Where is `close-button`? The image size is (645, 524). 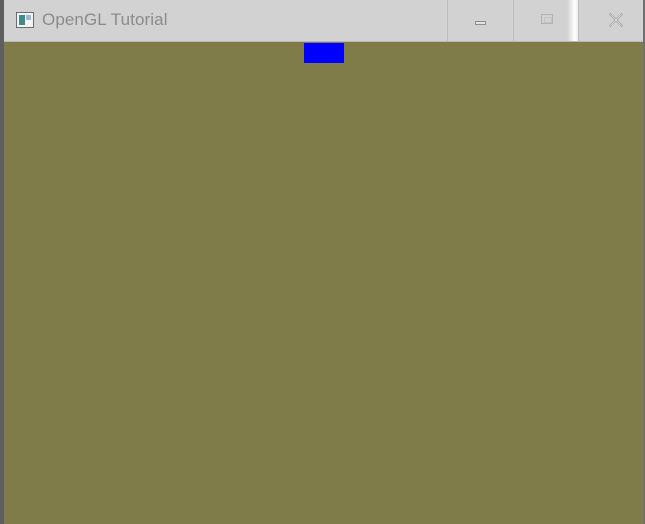 close-button is located at coordinates (610, 20).